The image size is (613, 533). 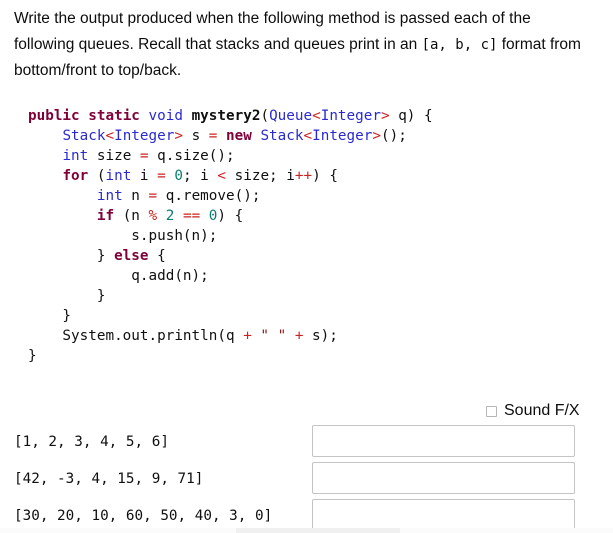 I want to click on code-token: n, so click(x=135, y=196).